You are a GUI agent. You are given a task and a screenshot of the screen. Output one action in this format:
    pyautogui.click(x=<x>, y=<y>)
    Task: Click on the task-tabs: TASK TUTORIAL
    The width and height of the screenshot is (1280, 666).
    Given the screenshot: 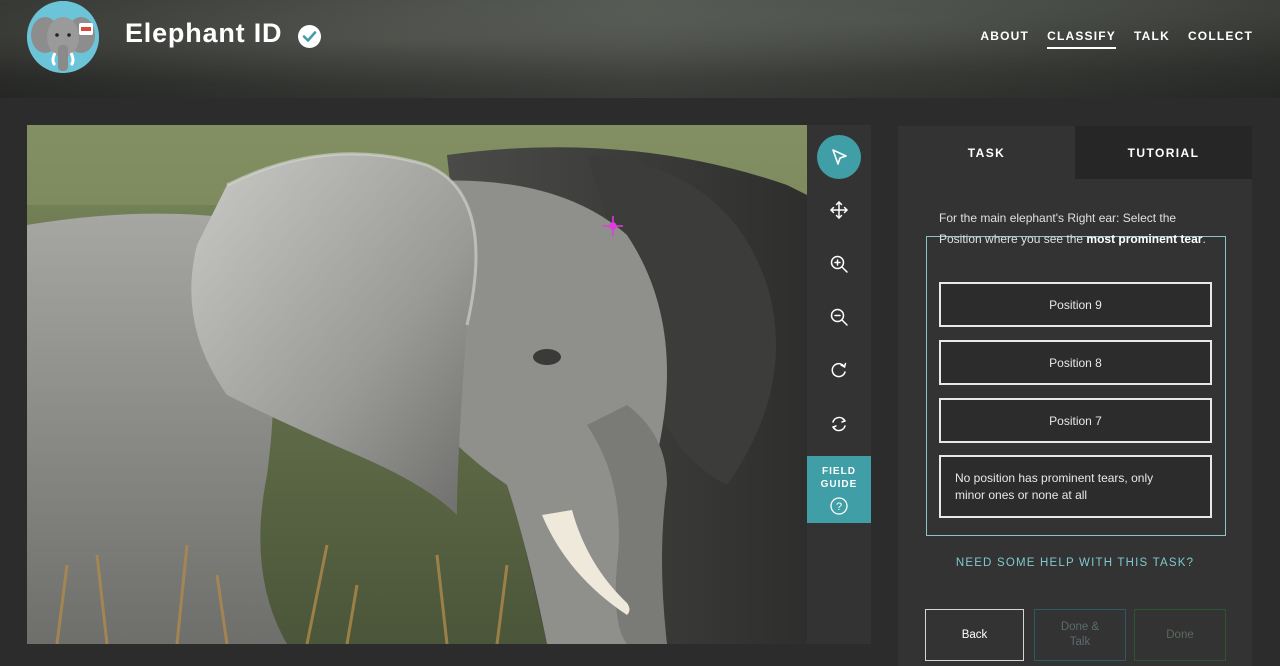 What is the action you would take?
    pyautogui.click(x=1075, y=152)
    